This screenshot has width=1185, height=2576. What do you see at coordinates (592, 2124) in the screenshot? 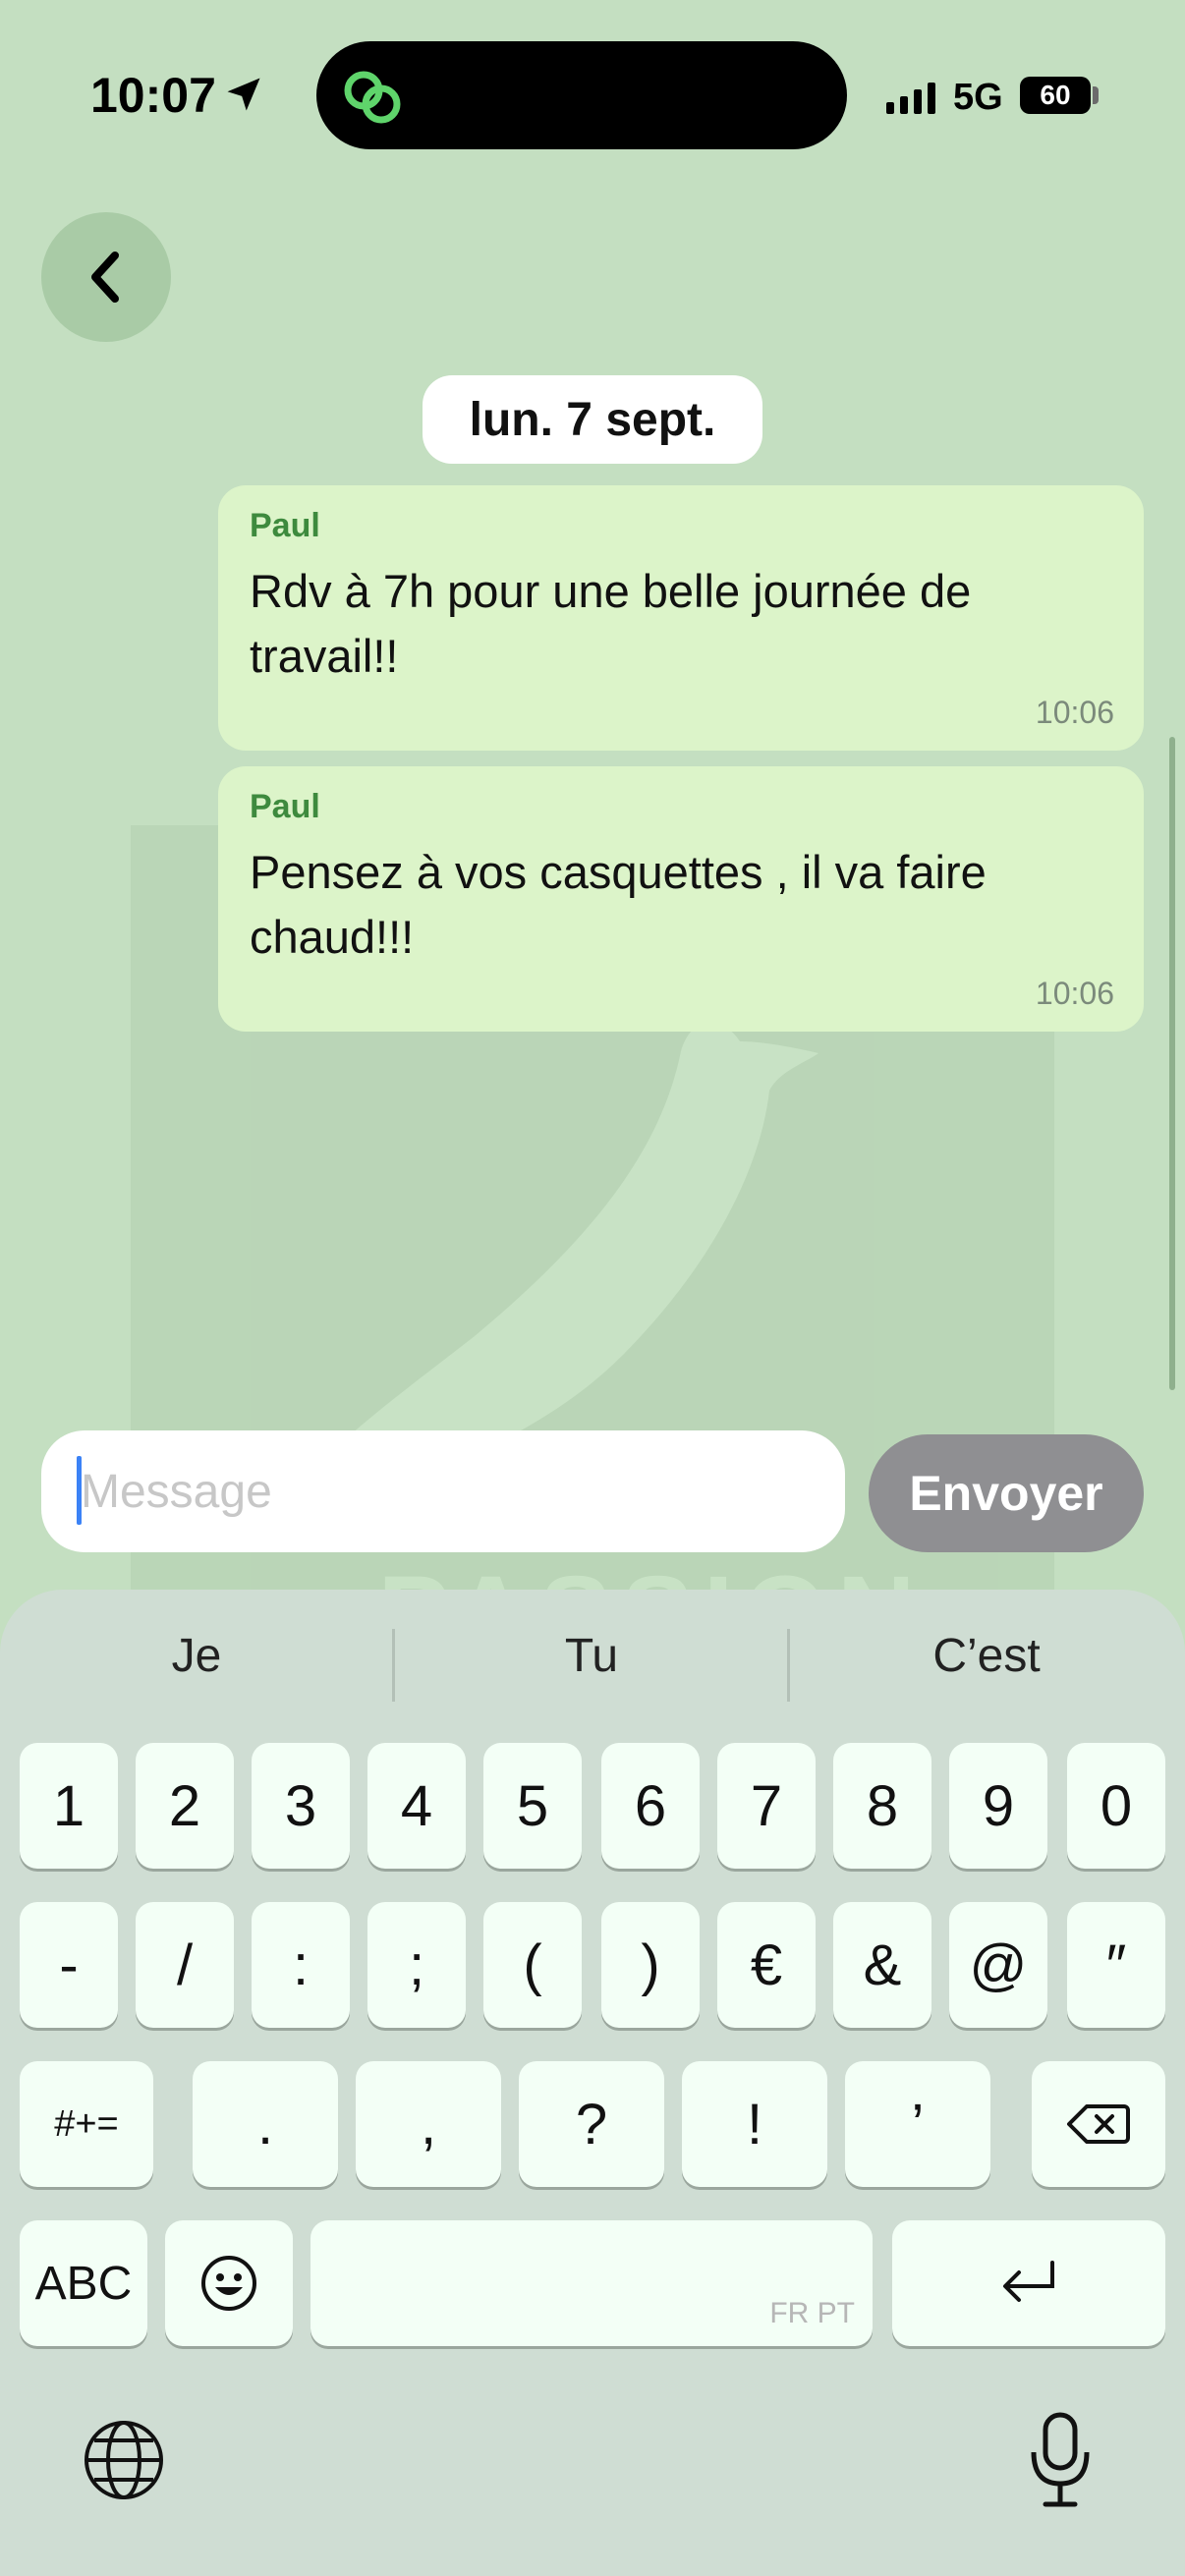
I see `key: ?` at bounding box center [592, 2124].